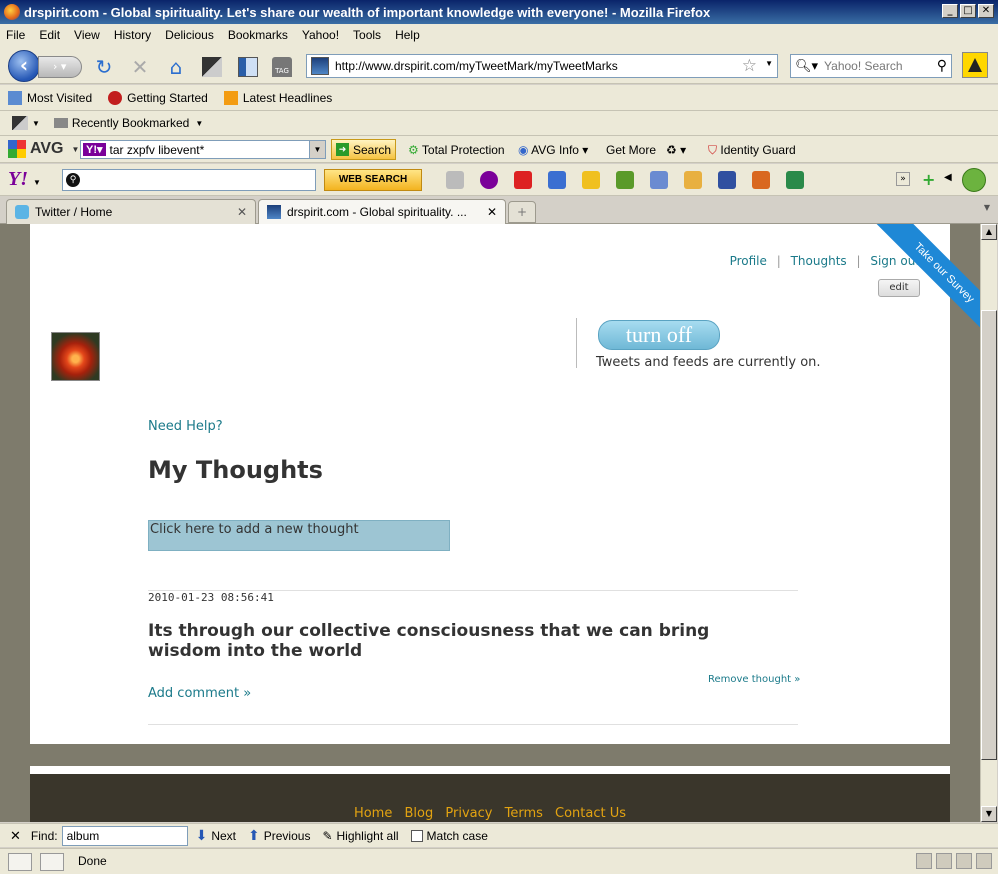 This screenshot has height=874, width=998. Describe the element at coordinates (360, 836) in the screenshot. I see `highlight-all-button: ✎ Highlight all` at that location.